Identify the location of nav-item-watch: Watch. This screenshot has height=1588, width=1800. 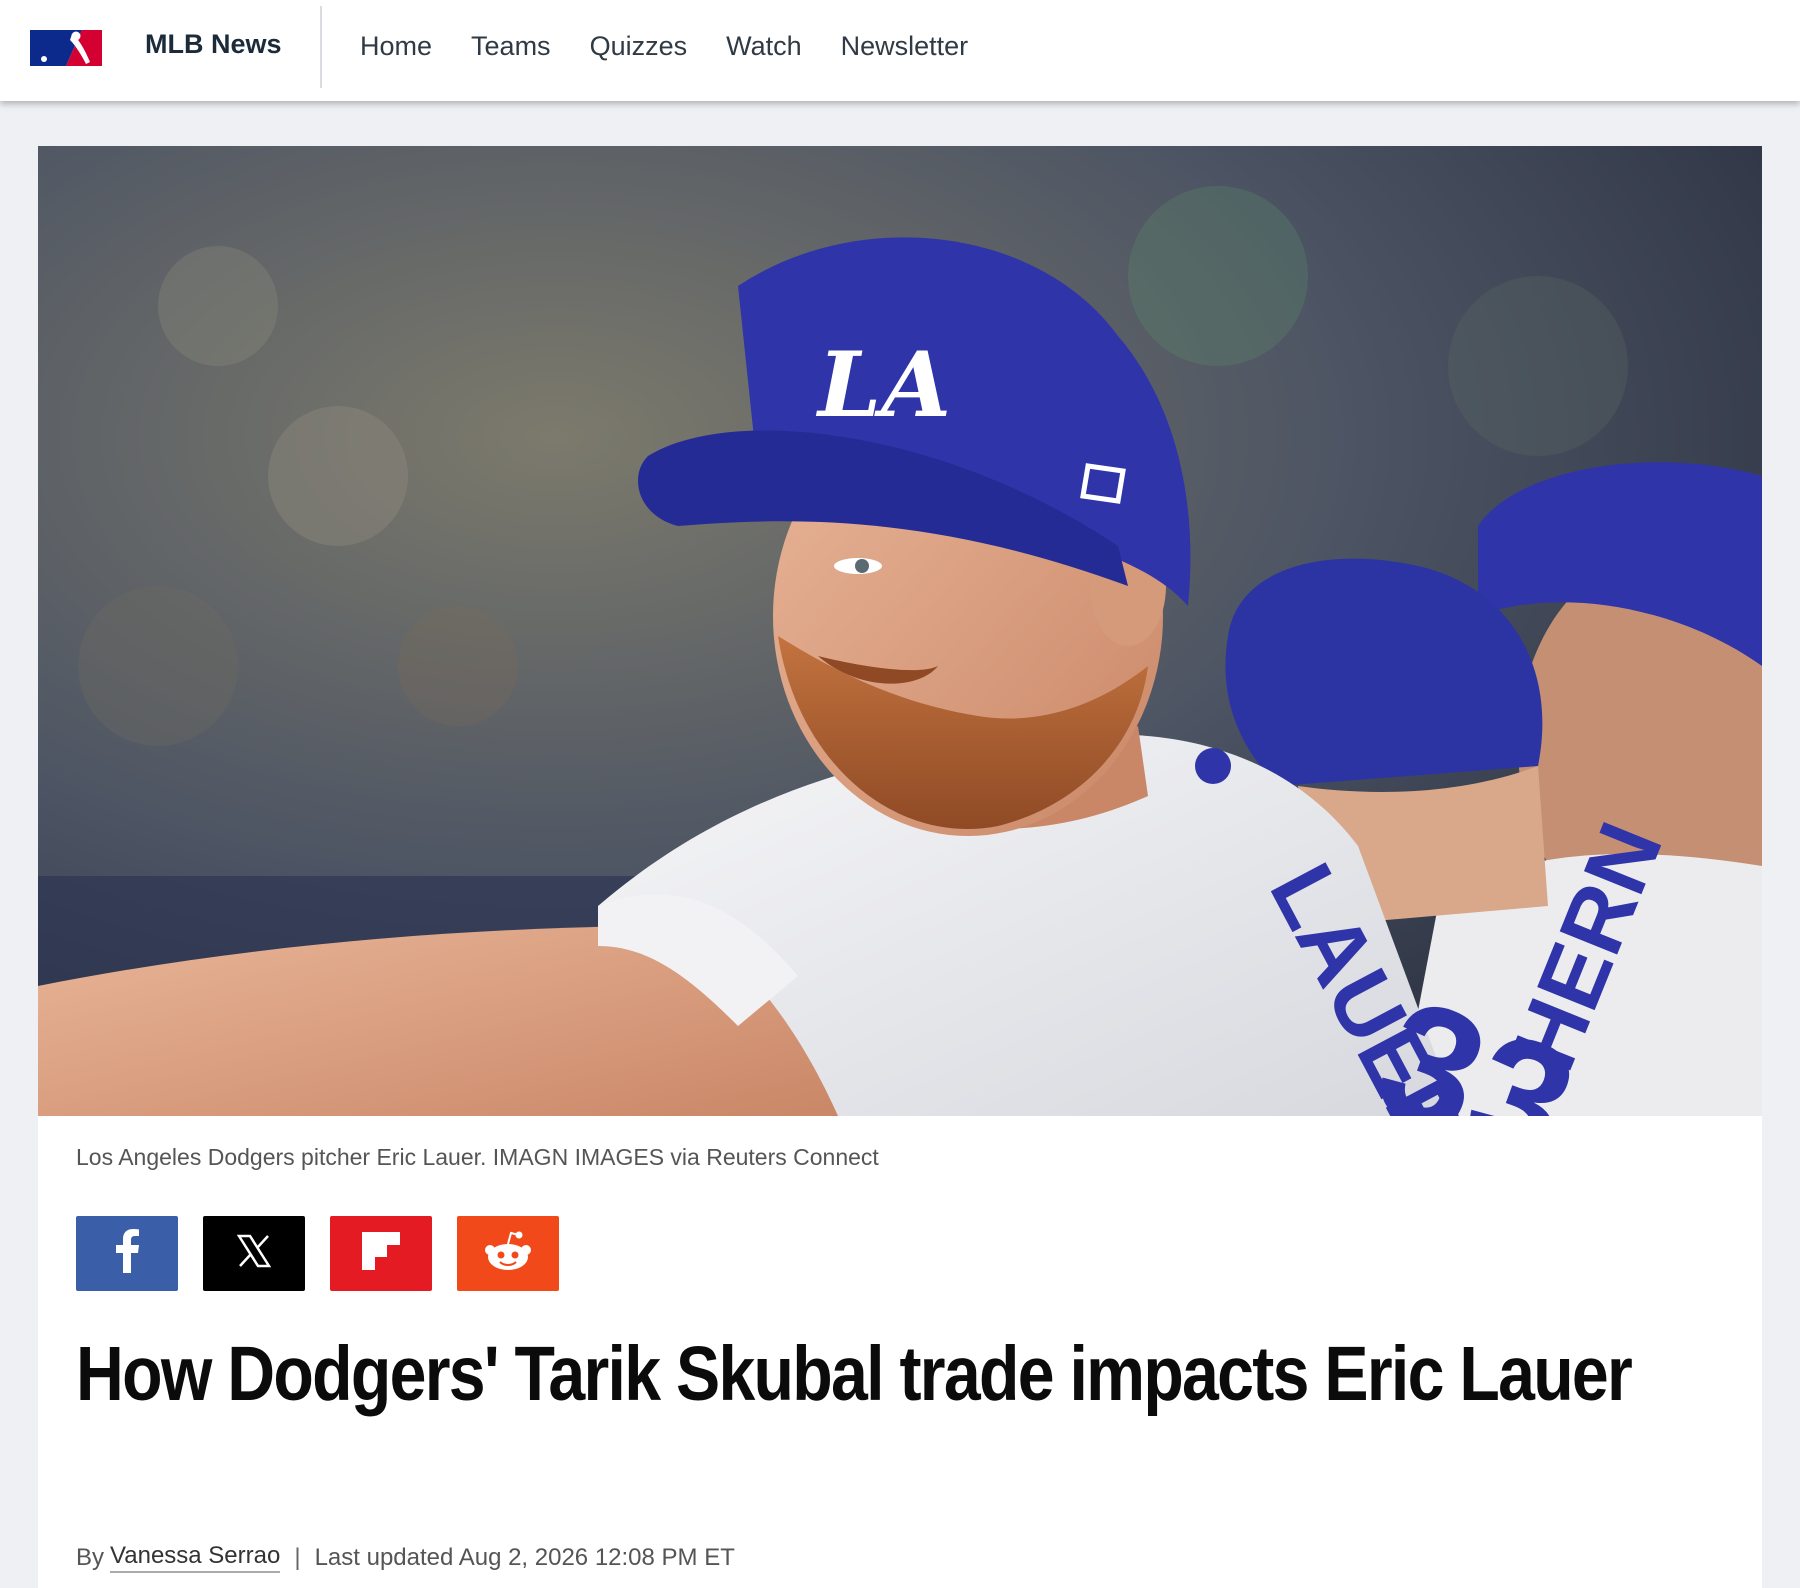
(764, 46).